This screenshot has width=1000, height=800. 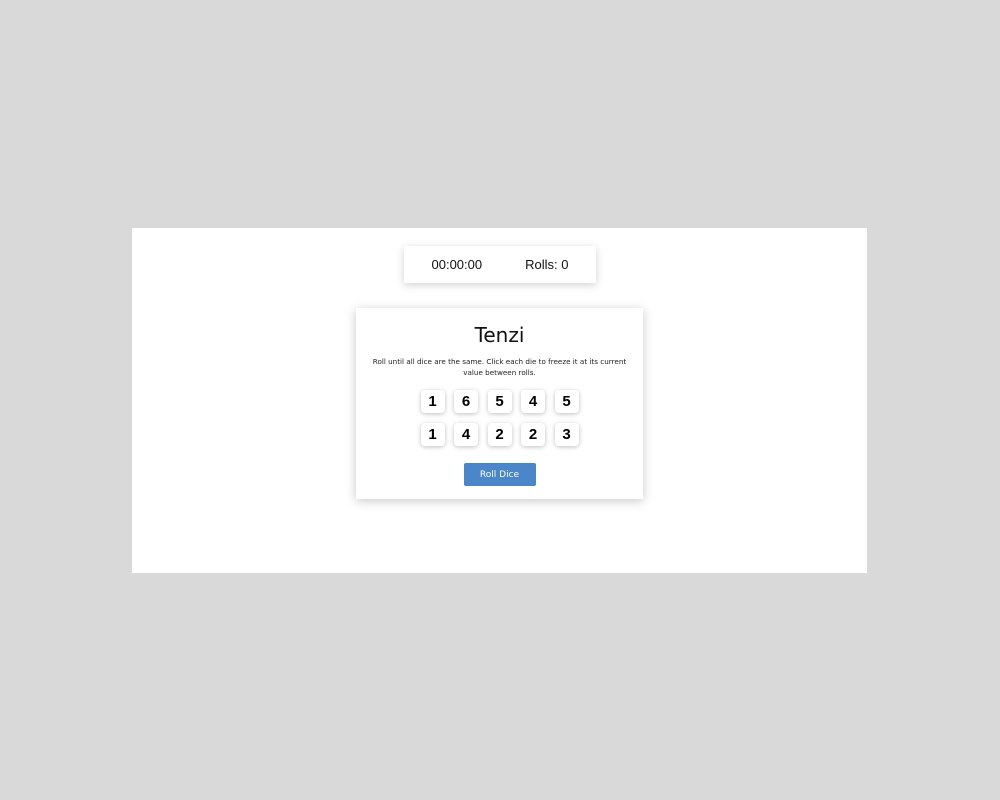 I want to click on die: 3, so click(x=566, y=434).